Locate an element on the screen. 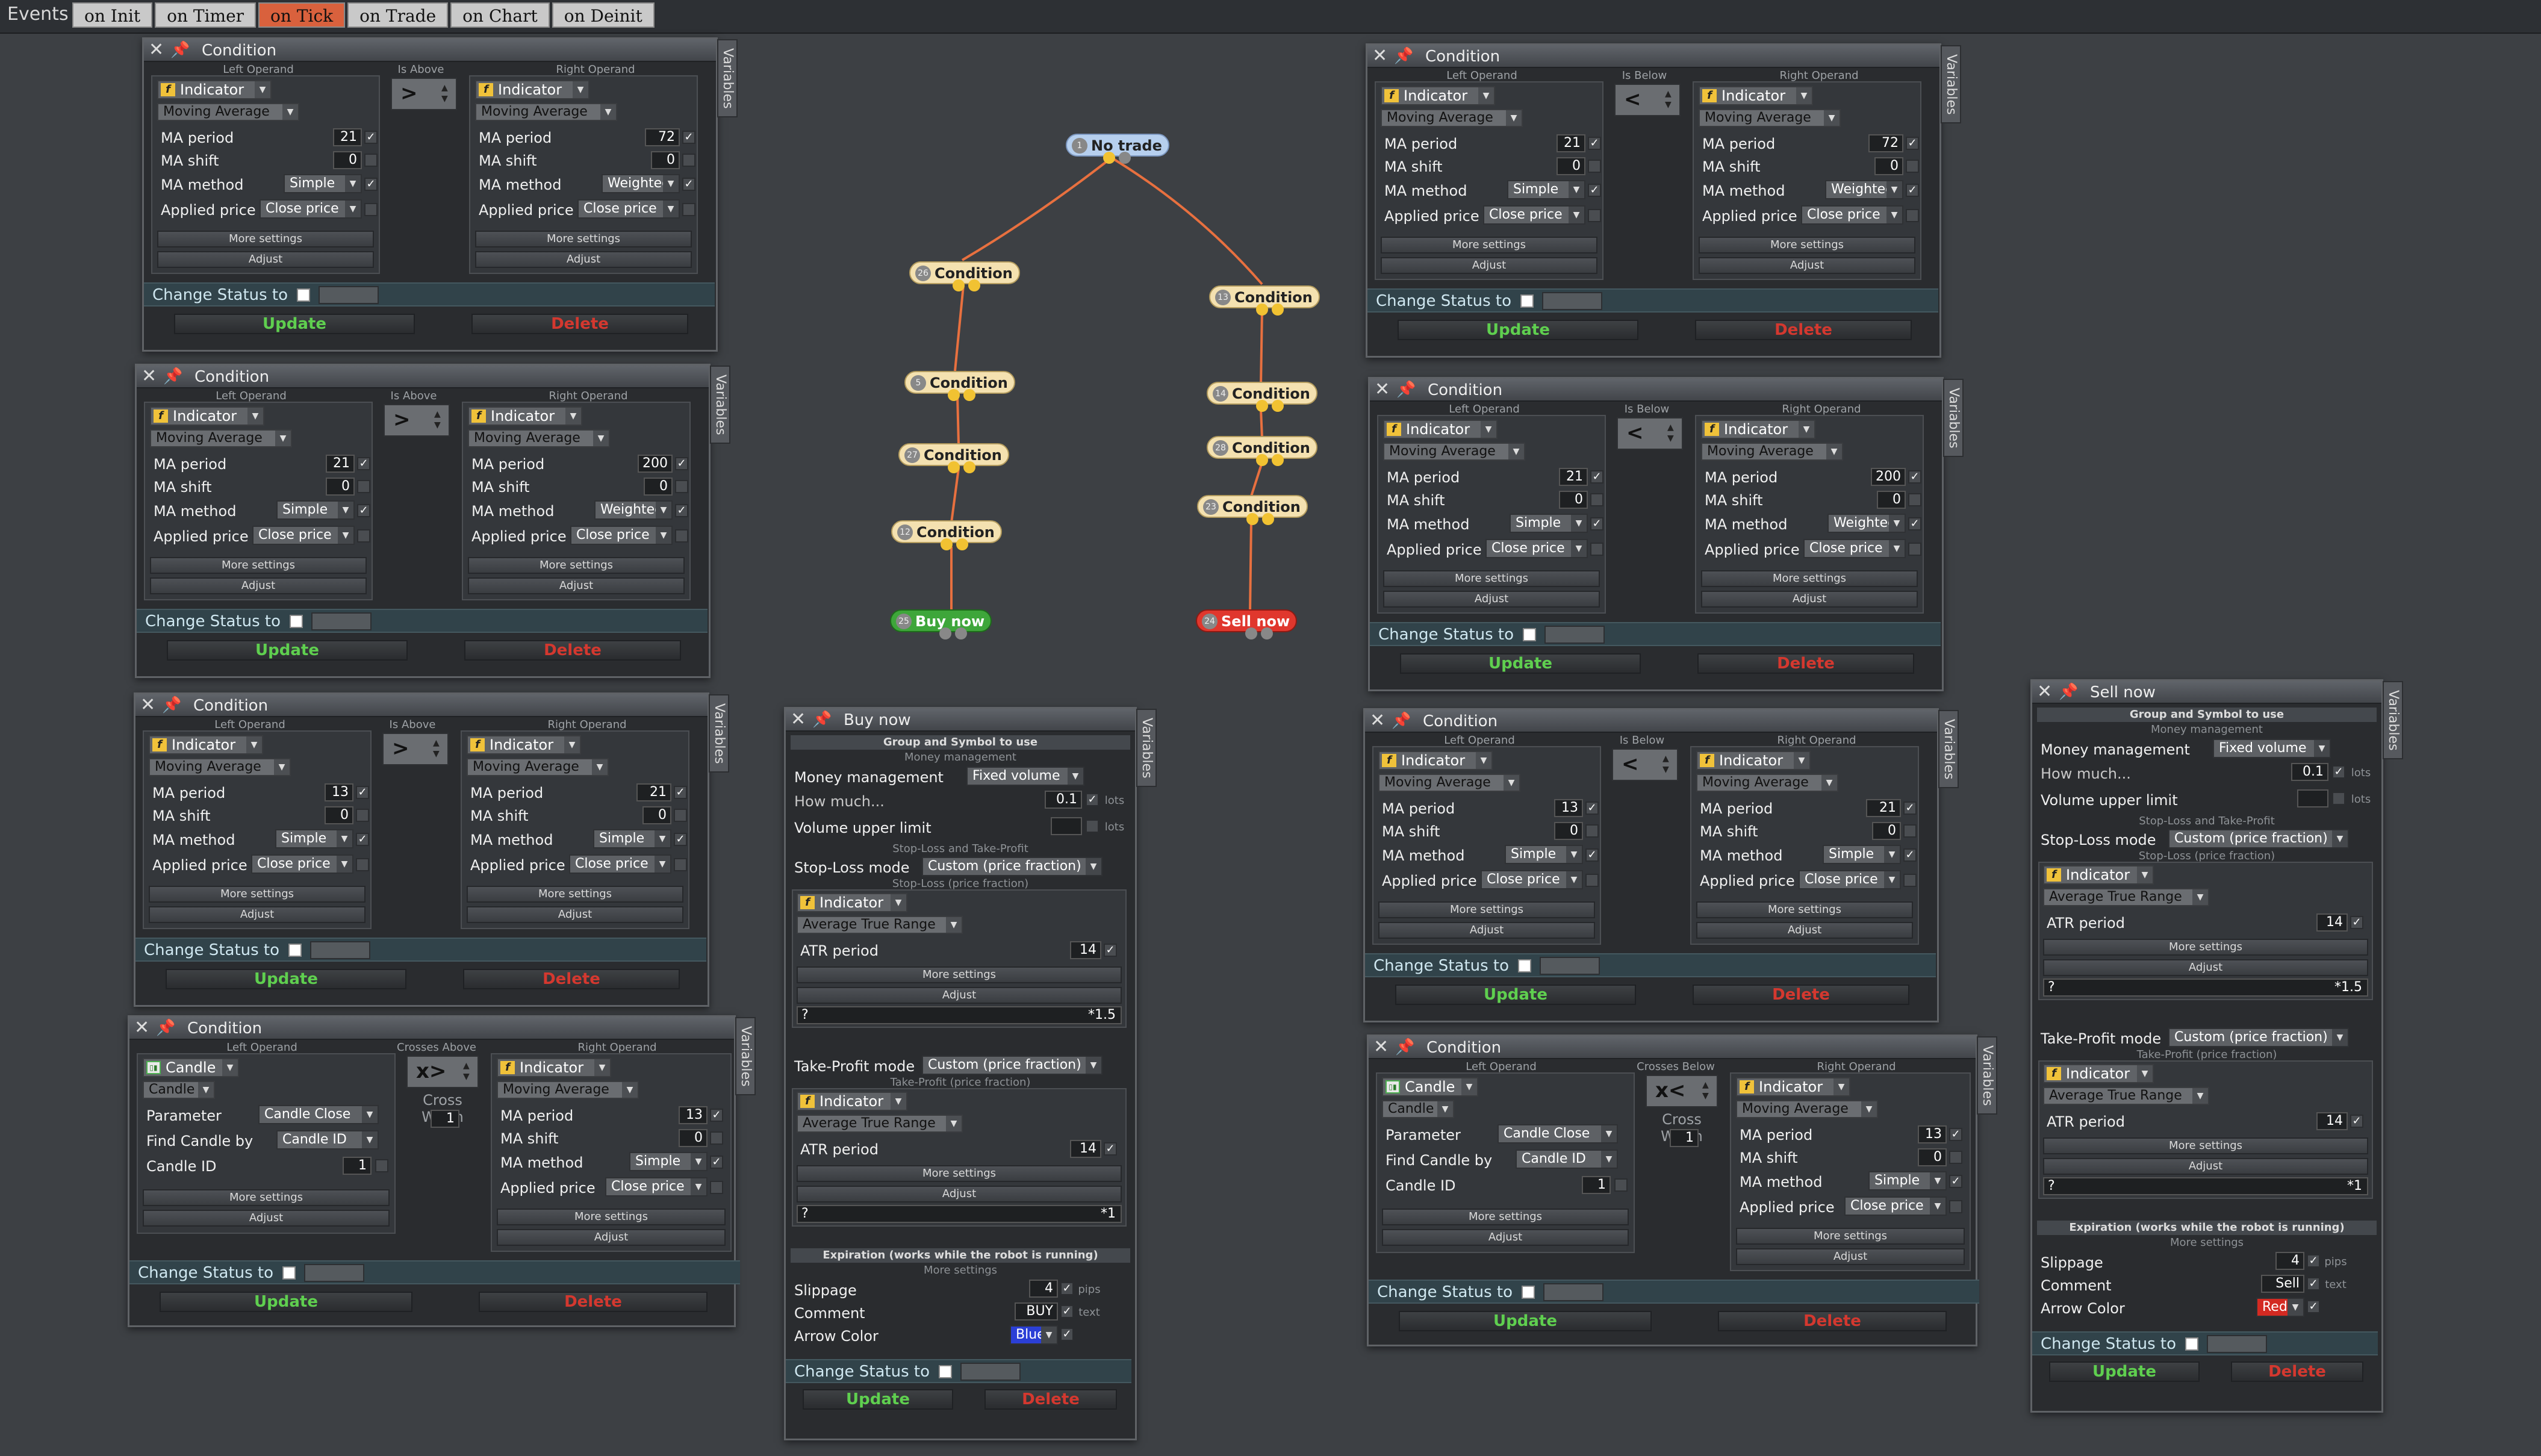 This screenshot has width=2541, height=1456. node-id: 25 is located at coordinates (904, 622).